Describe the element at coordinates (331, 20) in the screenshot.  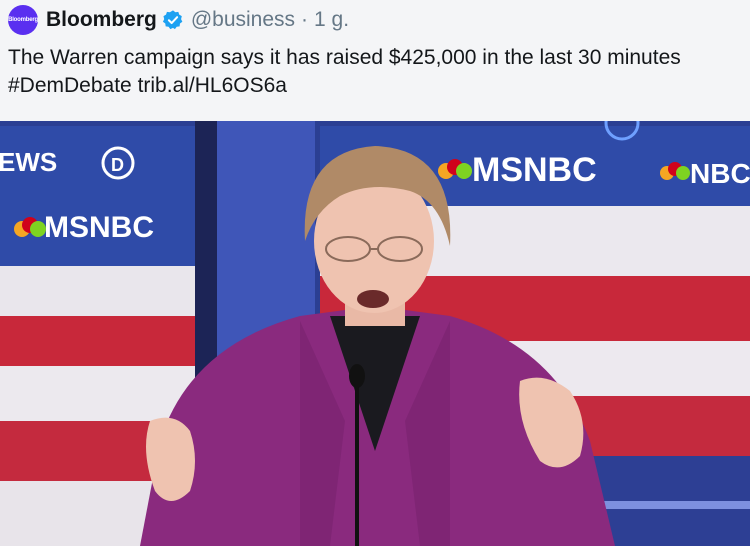
I see `timestamp: 1 g.` at that location.